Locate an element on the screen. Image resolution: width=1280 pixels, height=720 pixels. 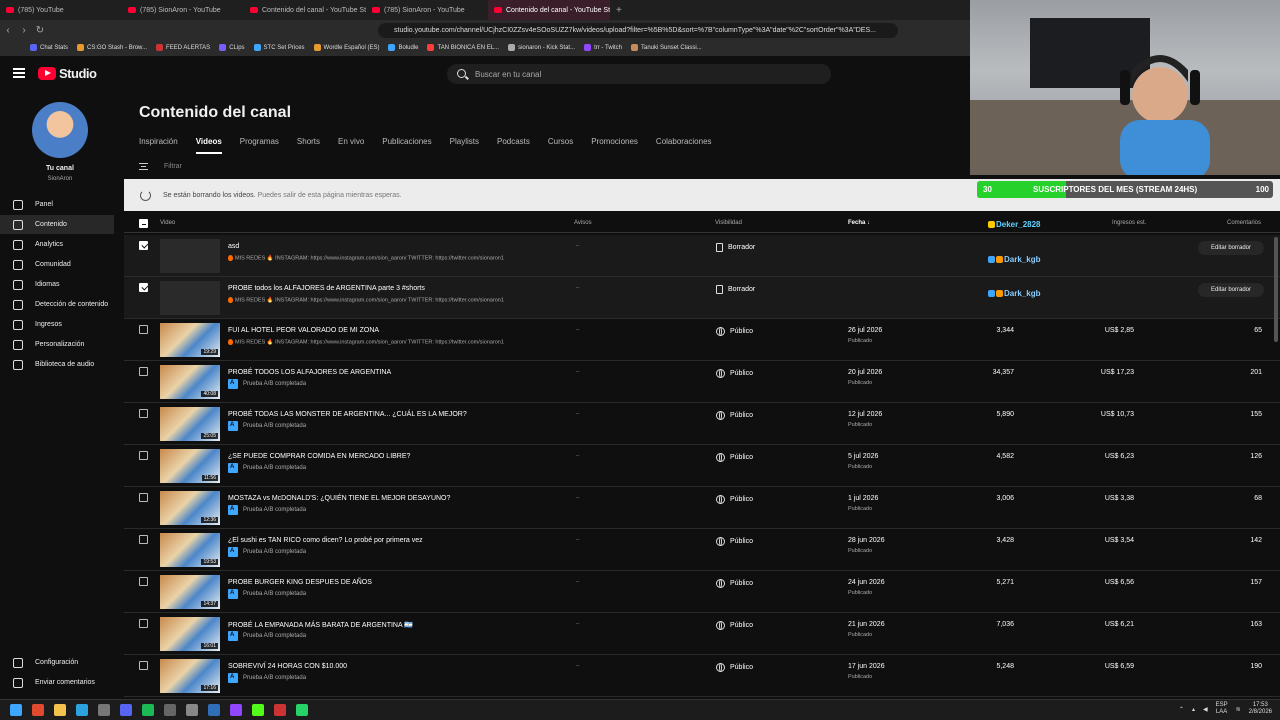
bookmark-item: Wordle Español (ES) is located at coordinates (346, 48).